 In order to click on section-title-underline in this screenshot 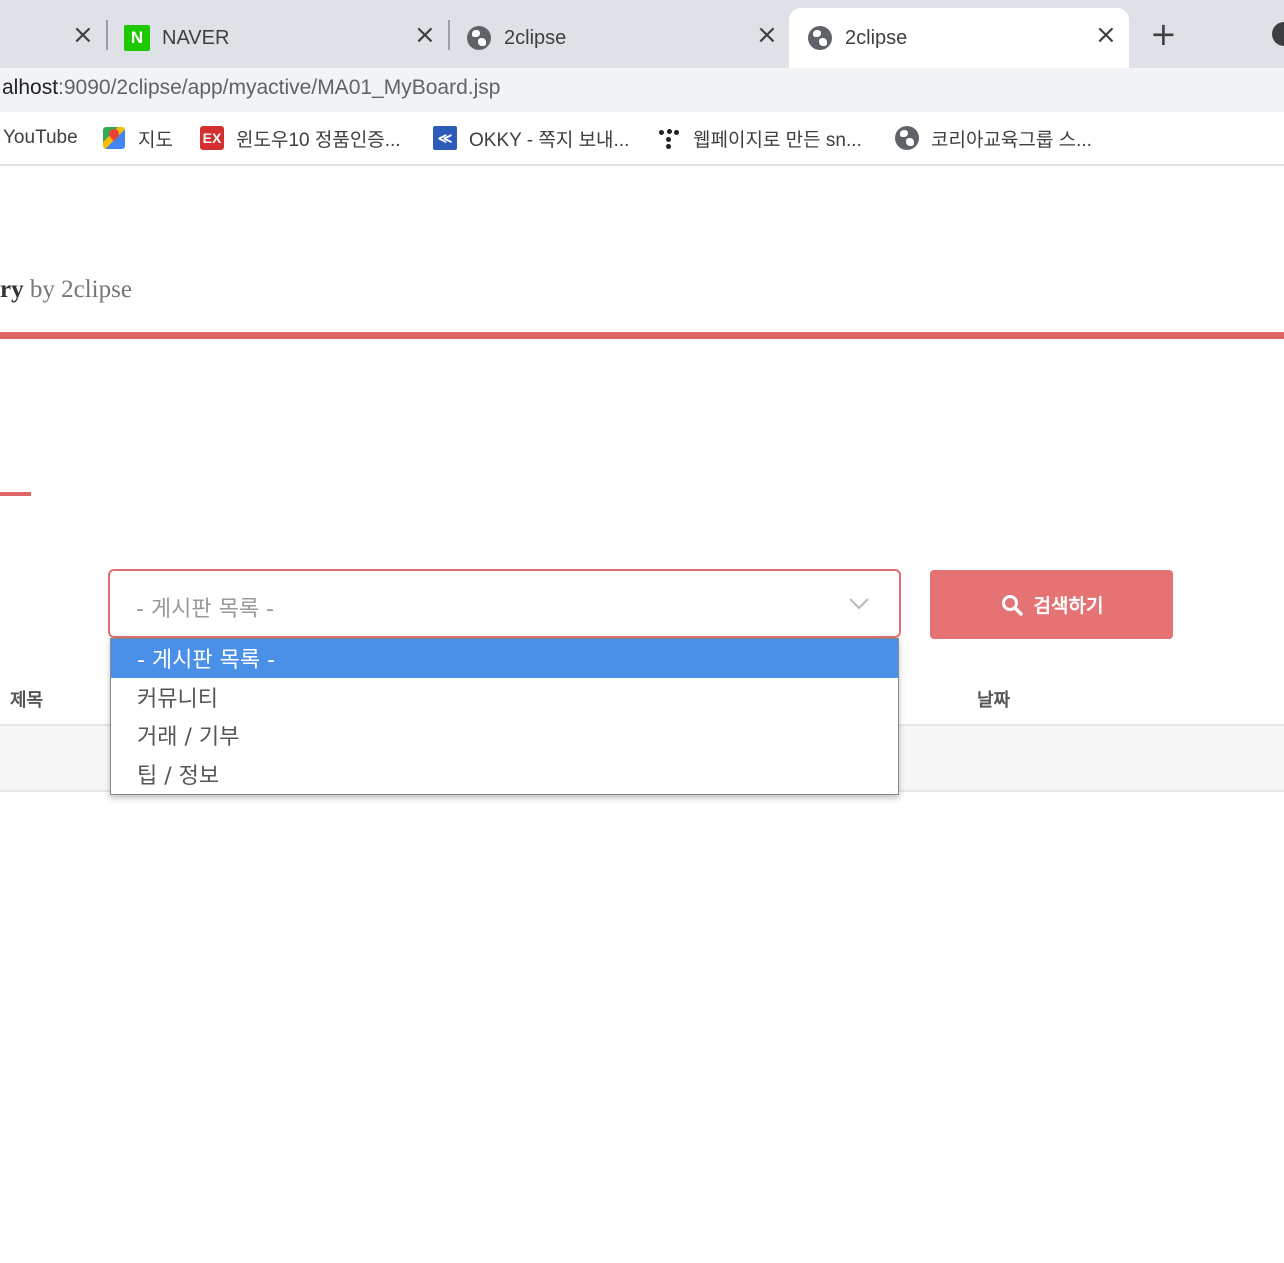, I will do `click(15, 494)`.